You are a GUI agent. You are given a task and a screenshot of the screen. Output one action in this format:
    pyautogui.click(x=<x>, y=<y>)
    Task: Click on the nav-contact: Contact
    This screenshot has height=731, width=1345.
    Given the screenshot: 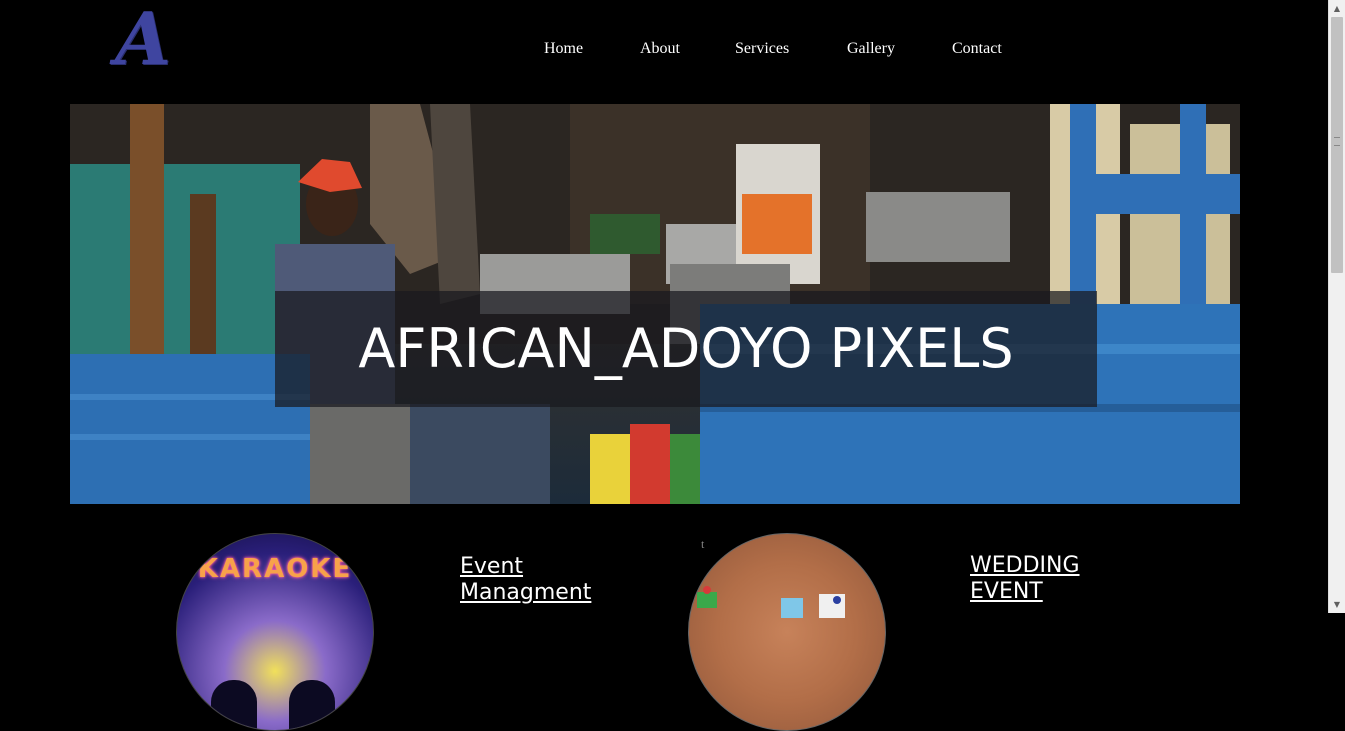 What is the action you would take?
    pyautogui.click(x=977, y=49)
    